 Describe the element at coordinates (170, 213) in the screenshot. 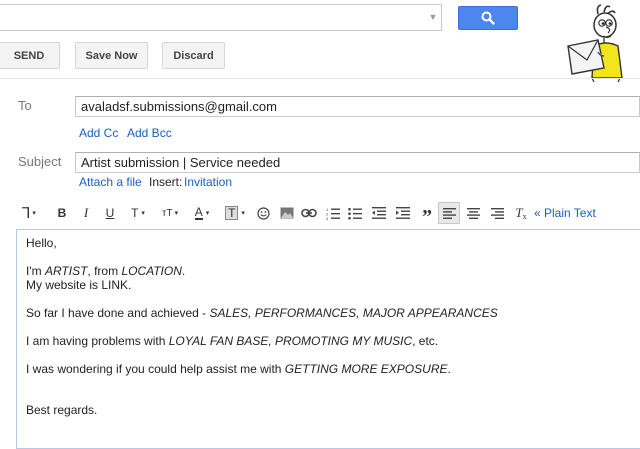

I see `font-size-icon: тT ▾` at that location.